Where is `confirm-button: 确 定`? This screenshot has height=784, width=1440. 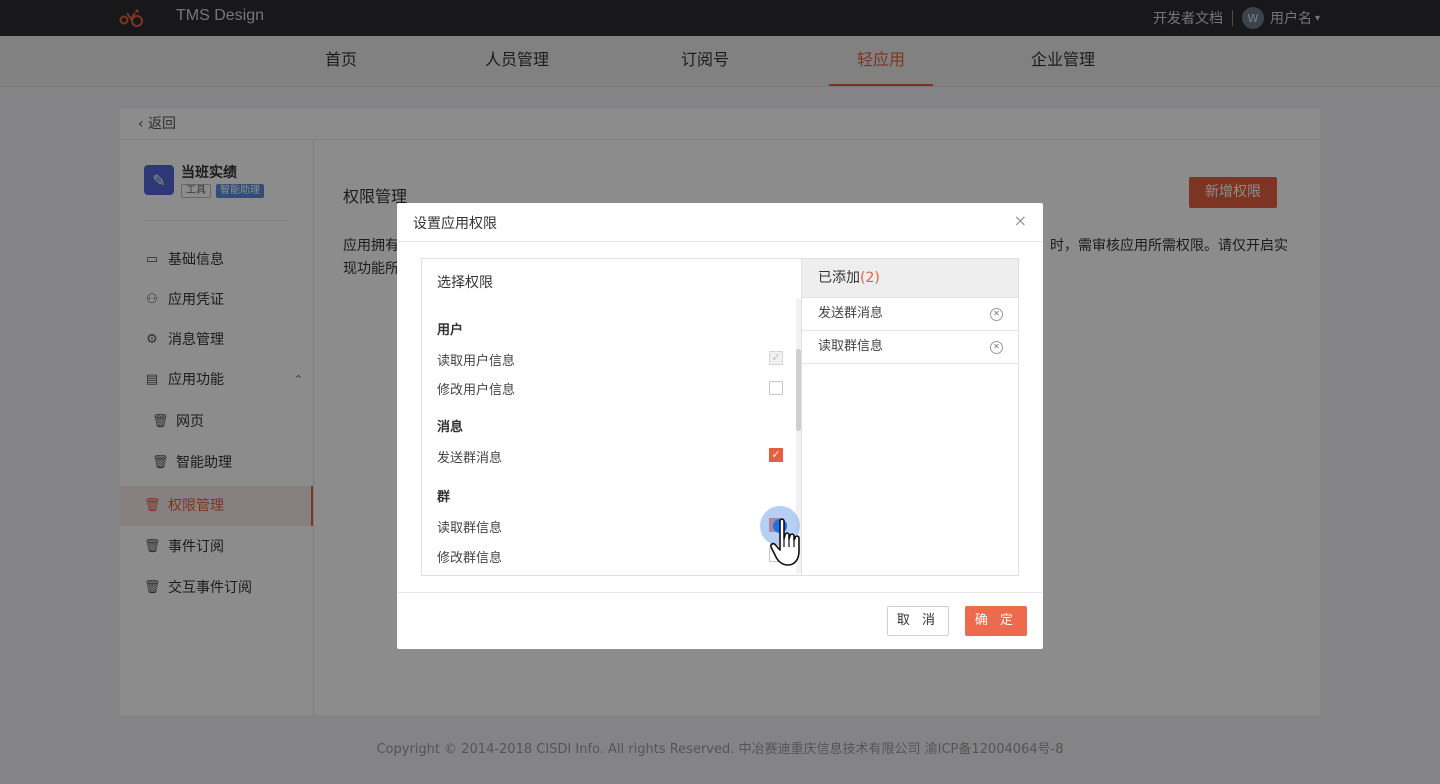
confirm-button: 确 定 is located at coordinates (996, 621).